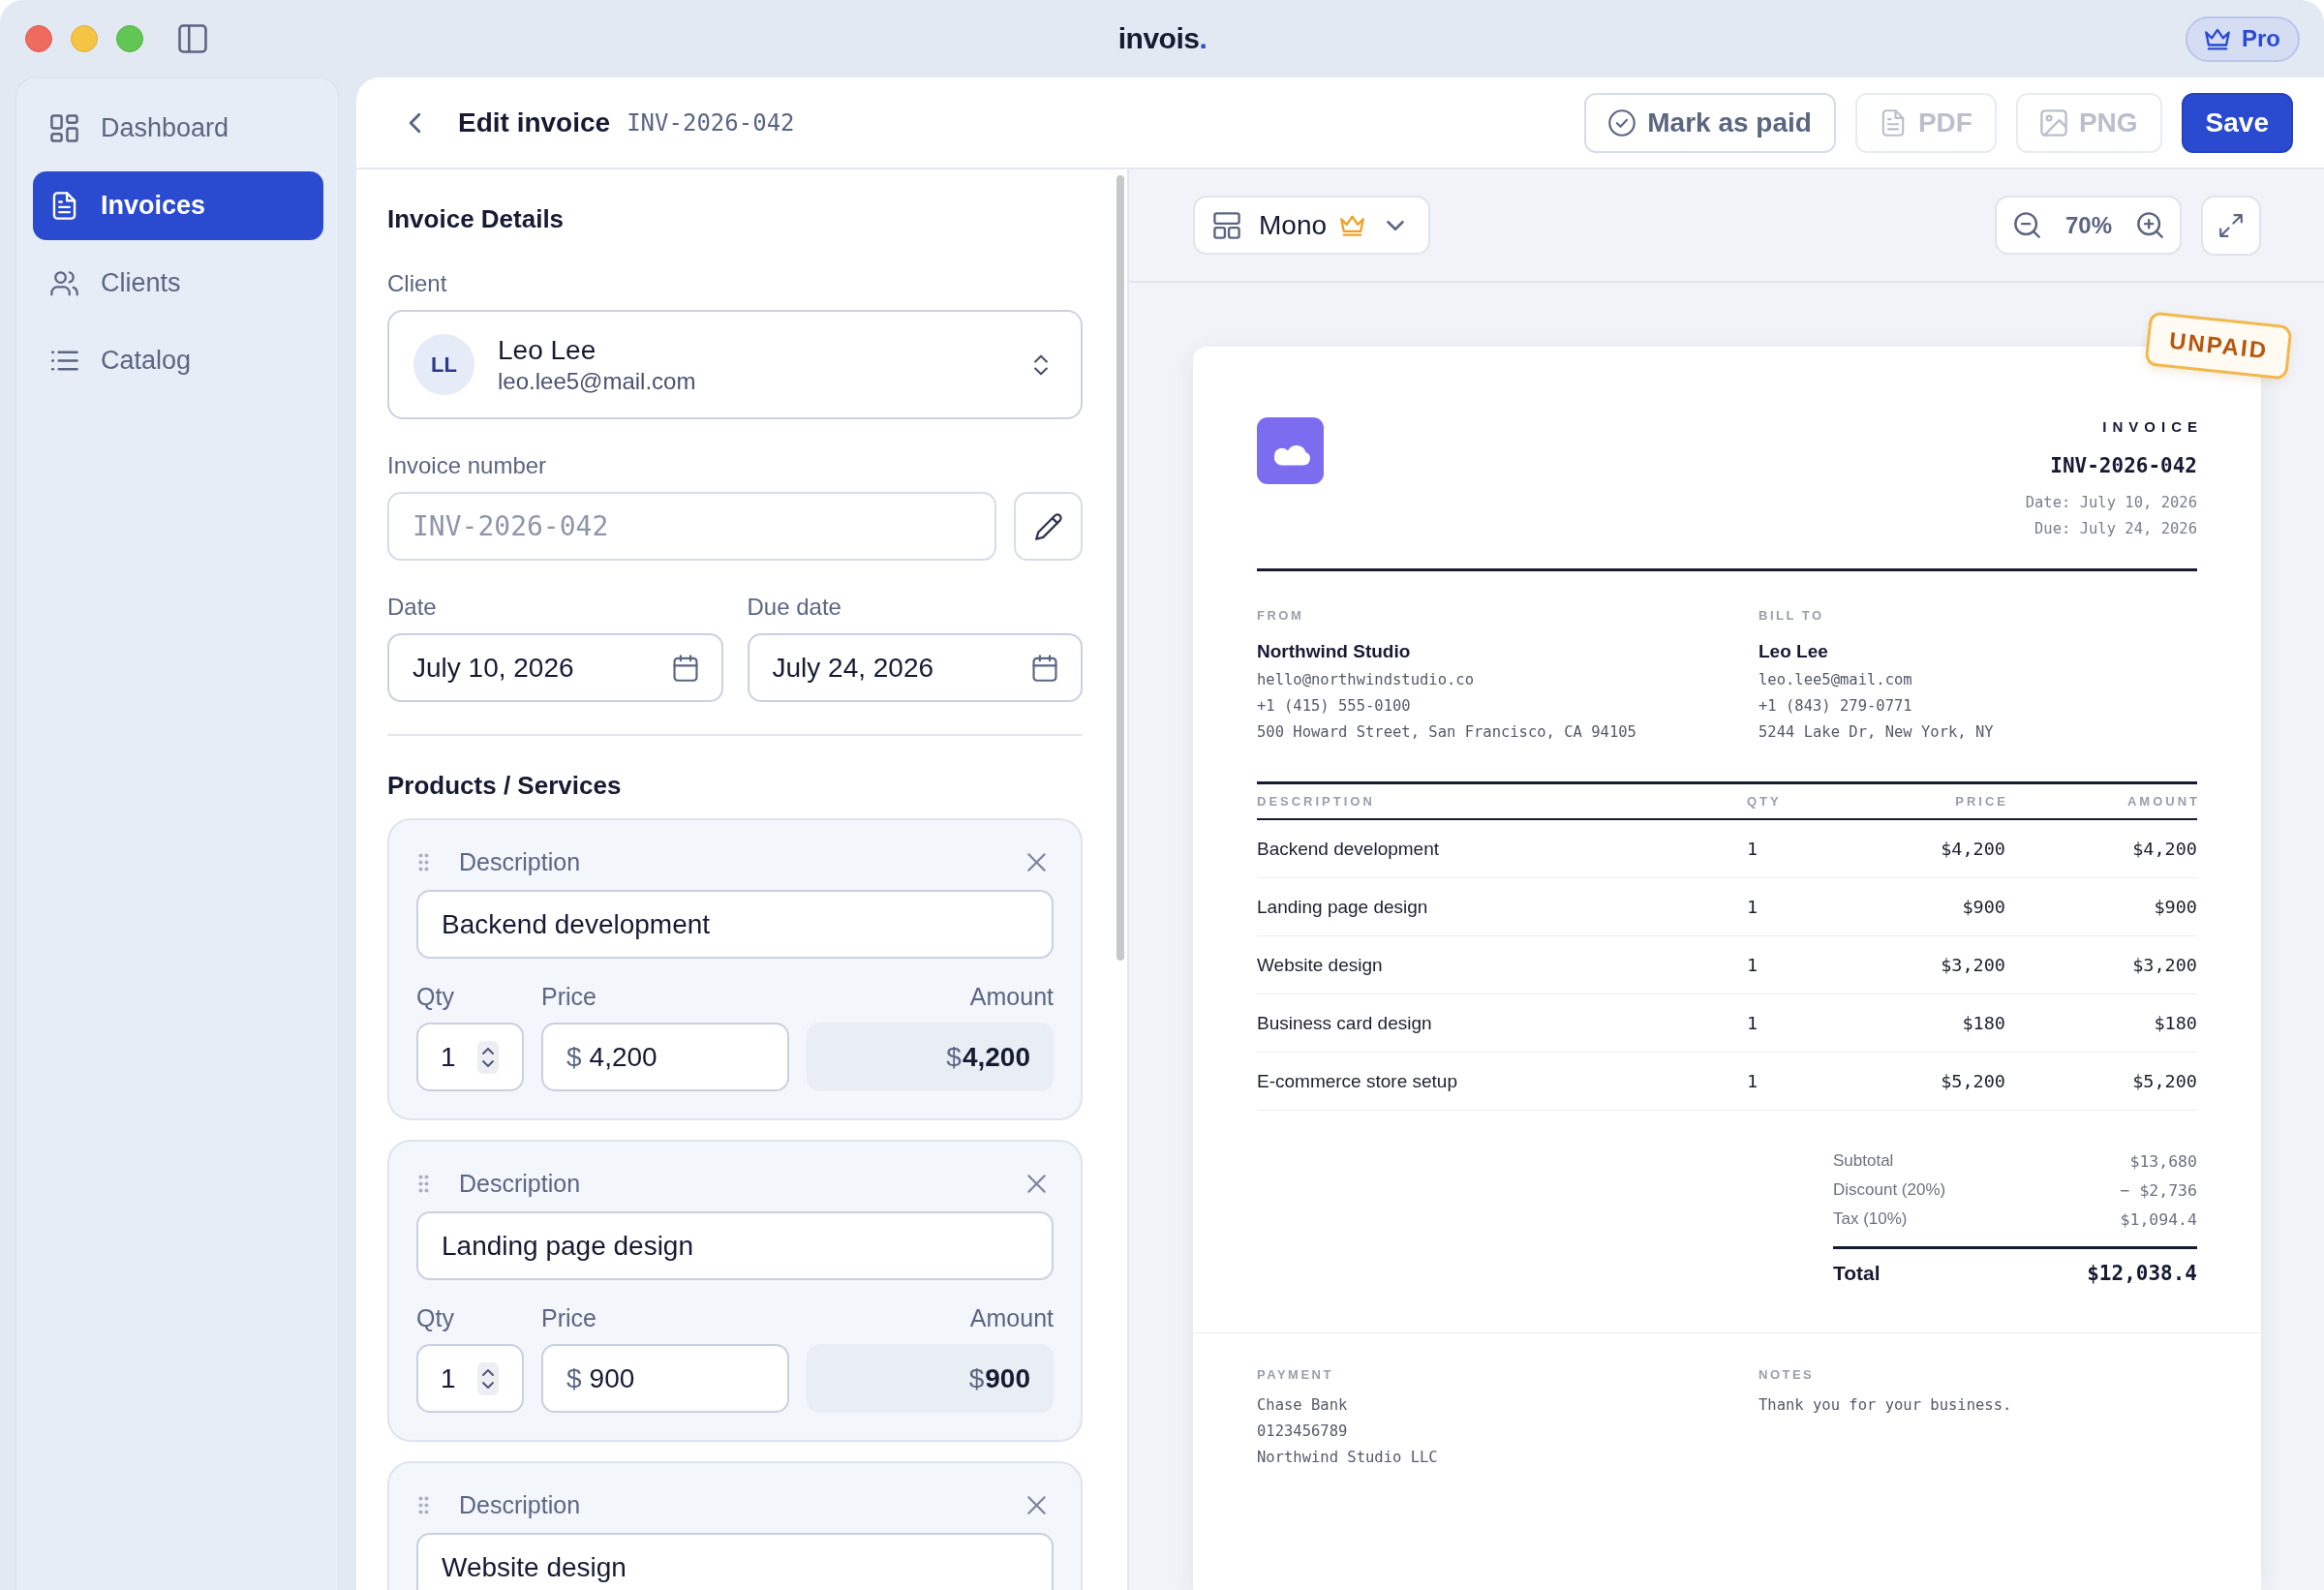 The image size is (2324, 1590). What do you see at coordinates (1334, 651) in the screenshot?
I see `party-name: Northwind Studio` at bounding box center [1334, 651].